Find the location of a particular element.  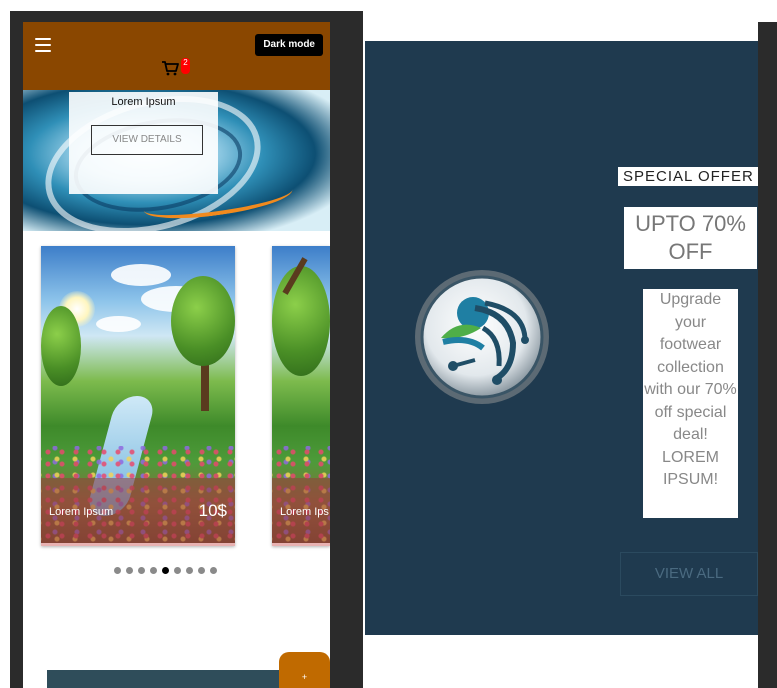

cart-icon is located at coordinates (170, 68).